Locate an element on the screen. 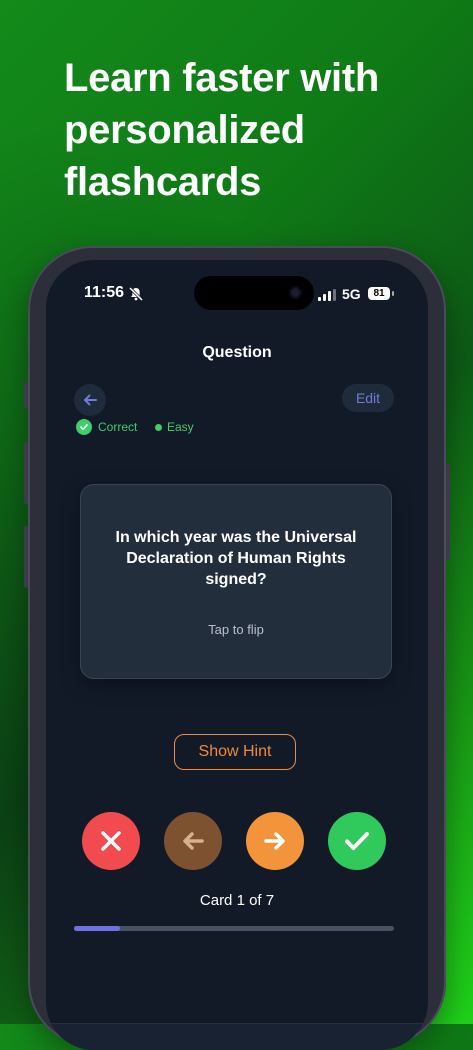  difficulty-dot is located at coordinates (158, 427).